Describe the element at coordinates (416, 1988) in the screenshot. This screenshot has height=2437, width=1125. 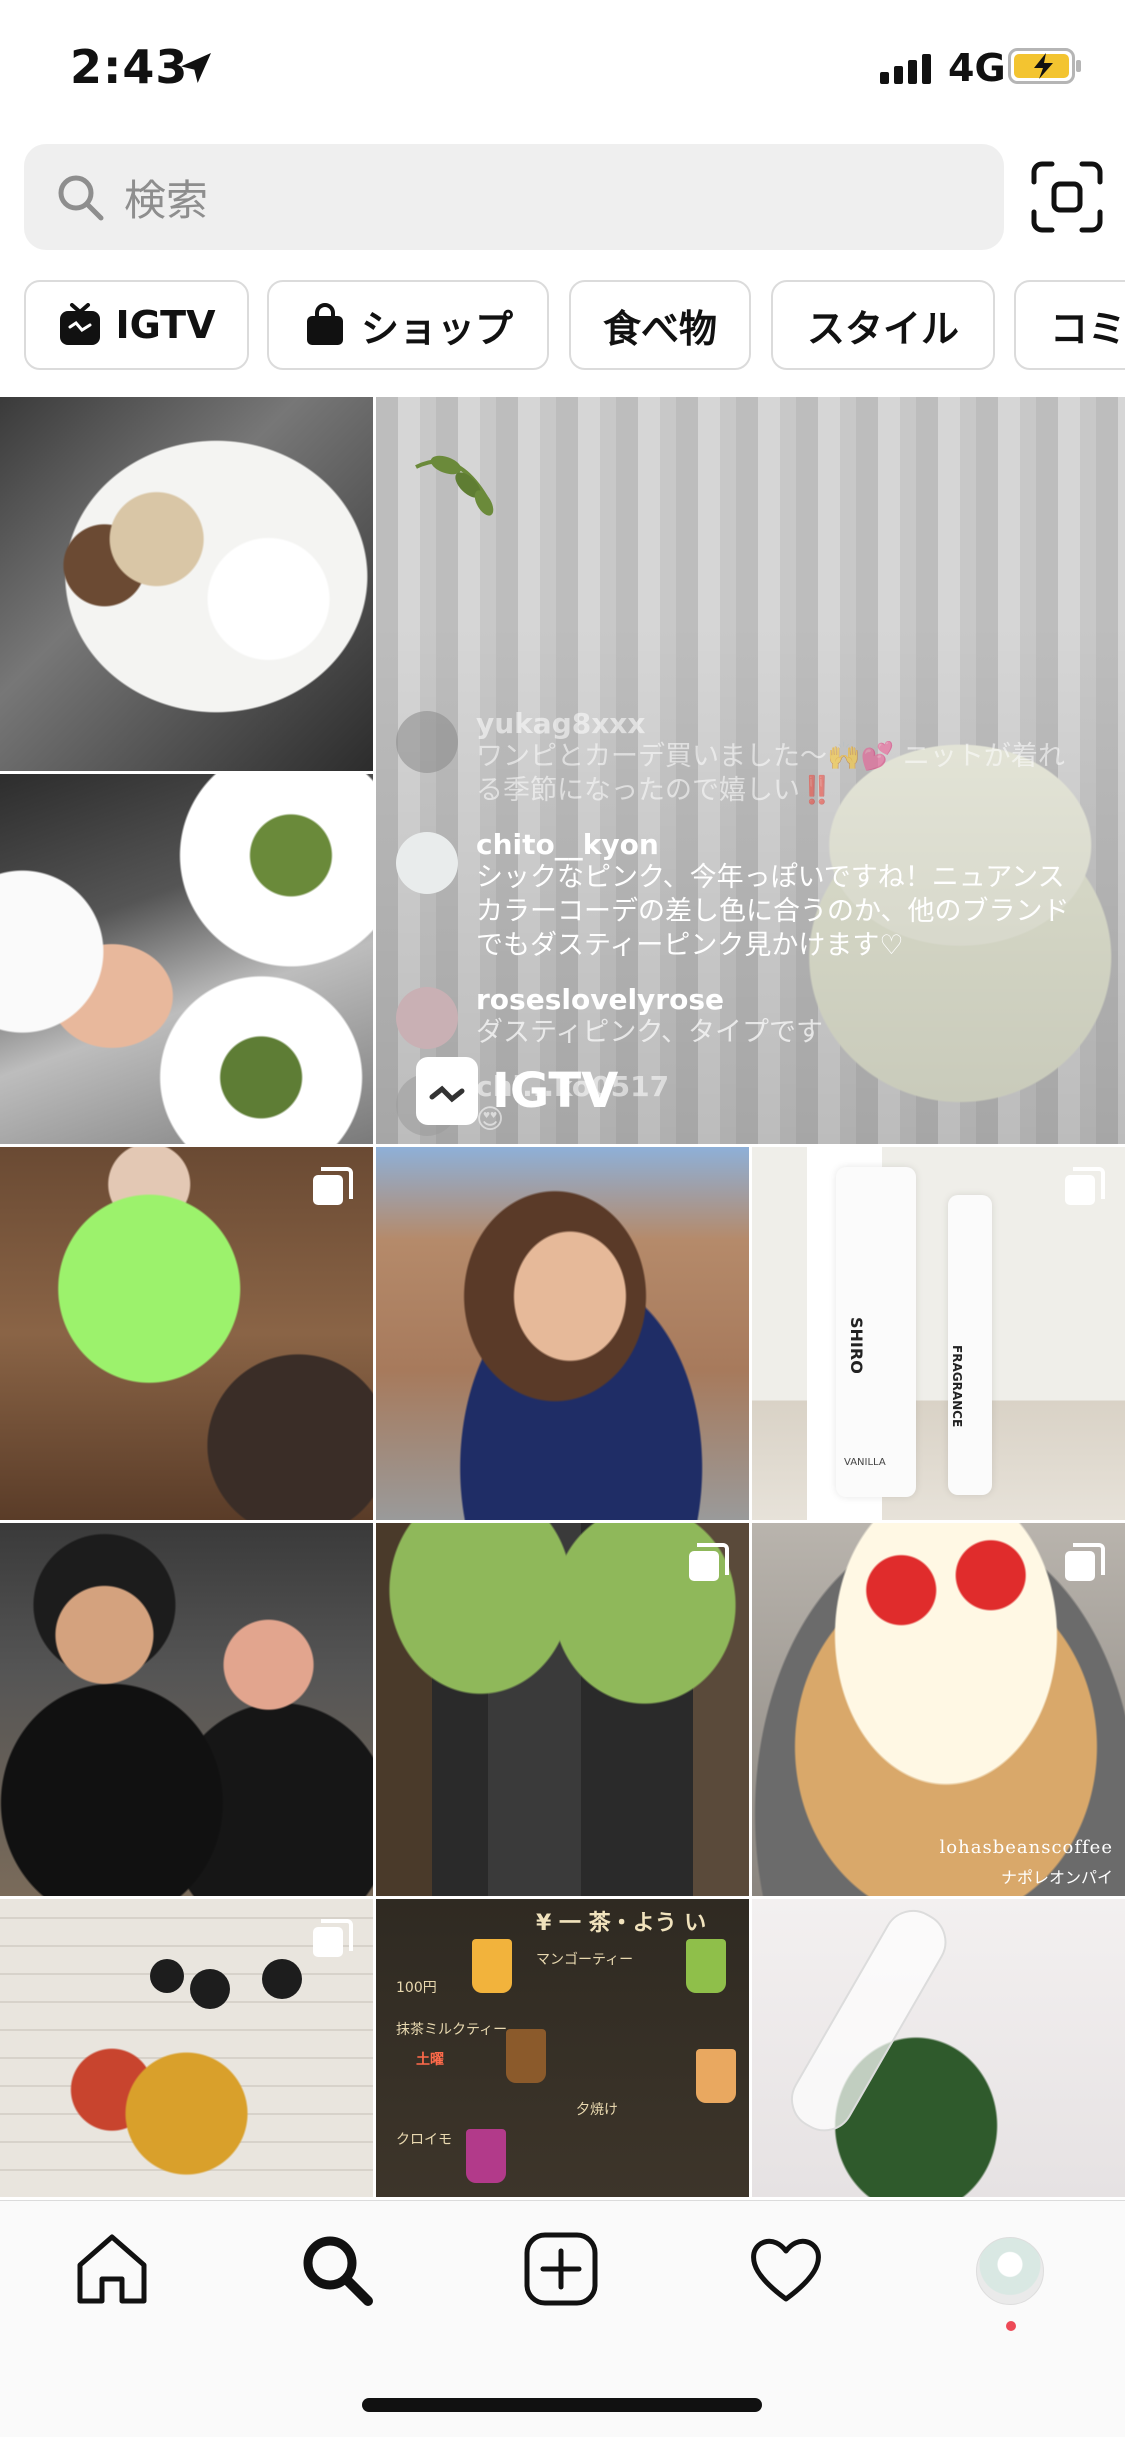
I see `menu-item: 100円` at that location.